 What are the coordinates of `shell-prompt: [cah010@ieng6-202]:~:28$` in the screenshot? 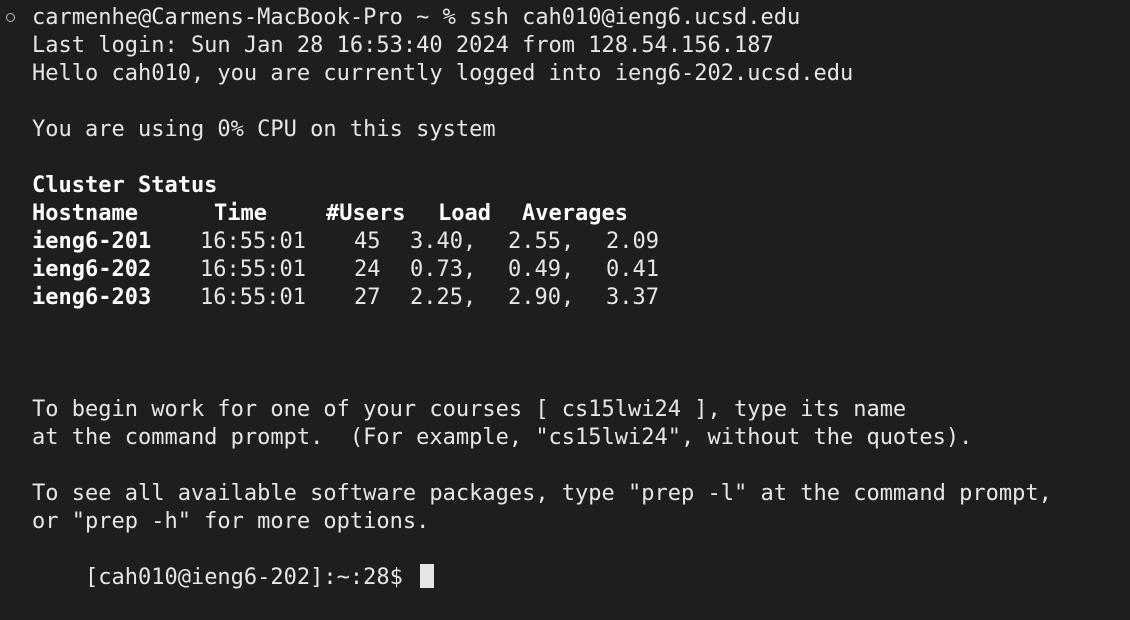 It's located at (250, 577).